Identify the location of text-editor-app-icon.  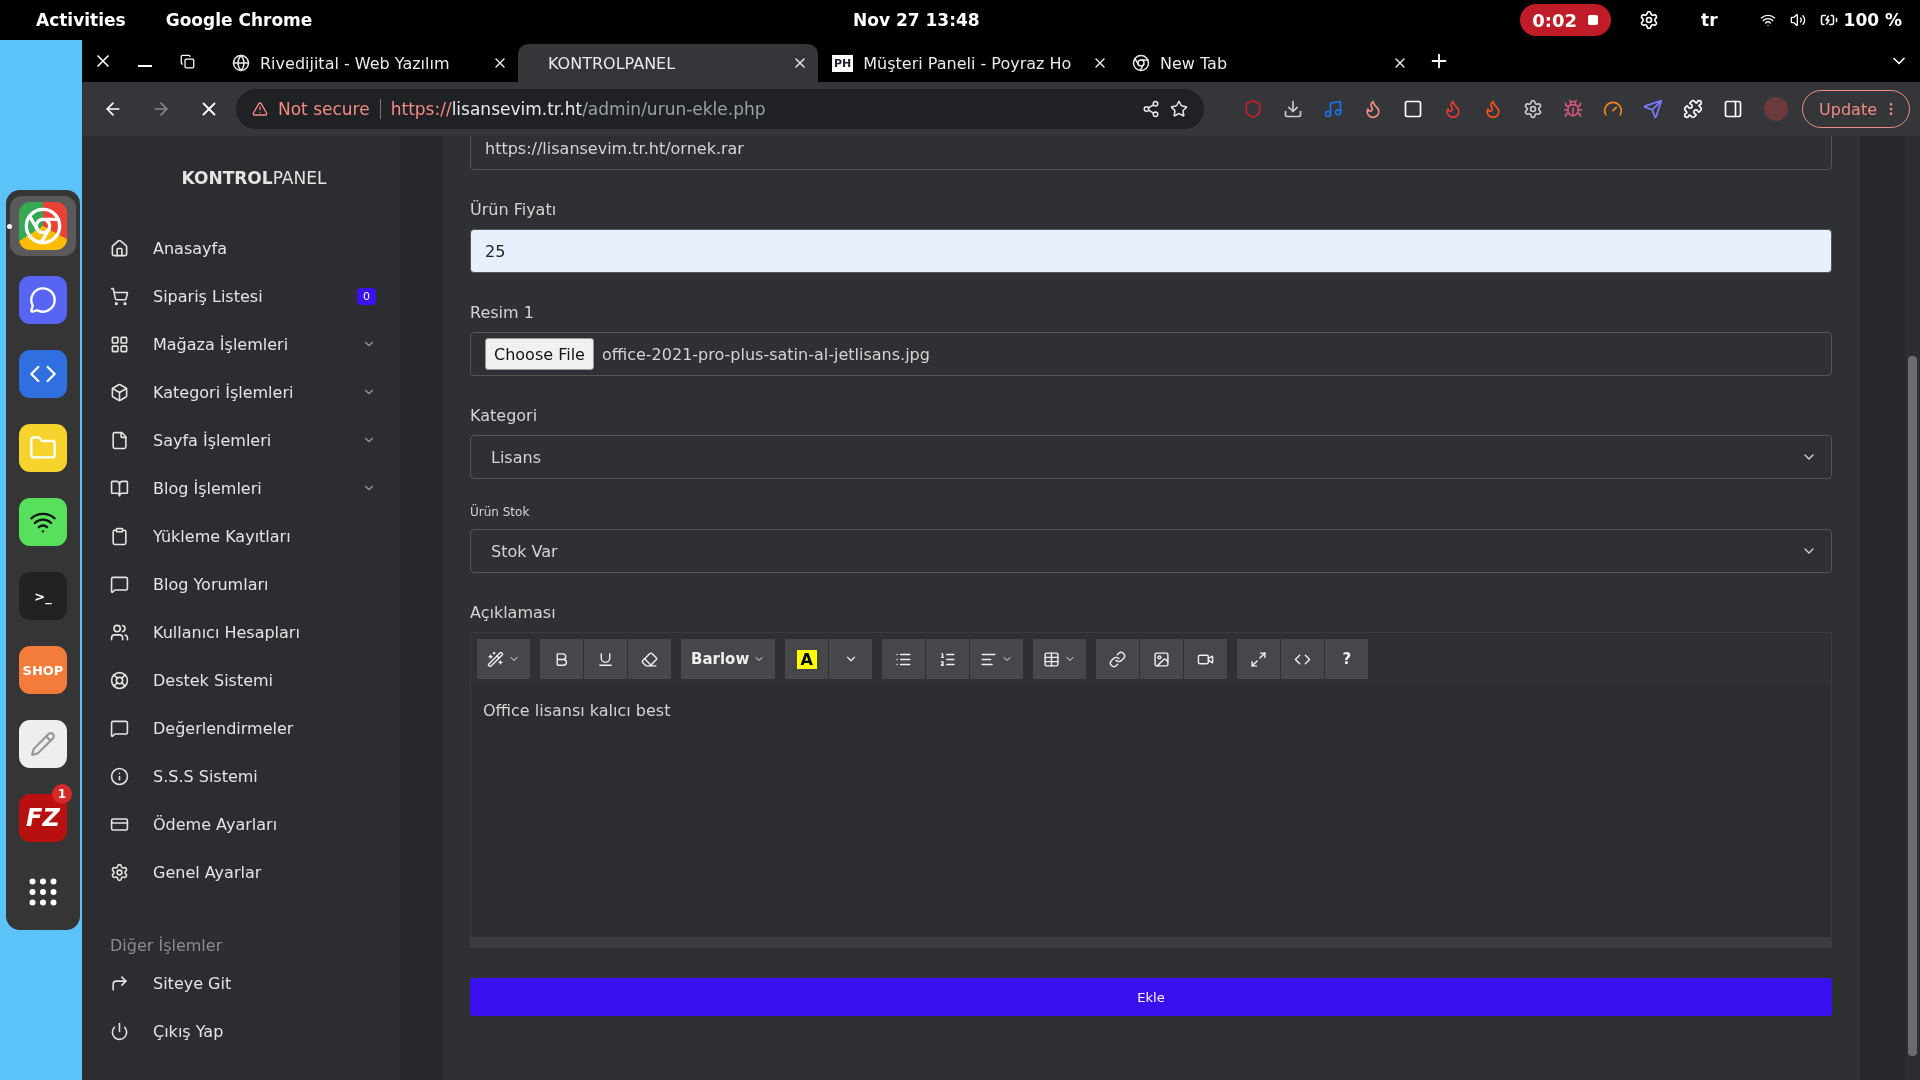
(43, 744).